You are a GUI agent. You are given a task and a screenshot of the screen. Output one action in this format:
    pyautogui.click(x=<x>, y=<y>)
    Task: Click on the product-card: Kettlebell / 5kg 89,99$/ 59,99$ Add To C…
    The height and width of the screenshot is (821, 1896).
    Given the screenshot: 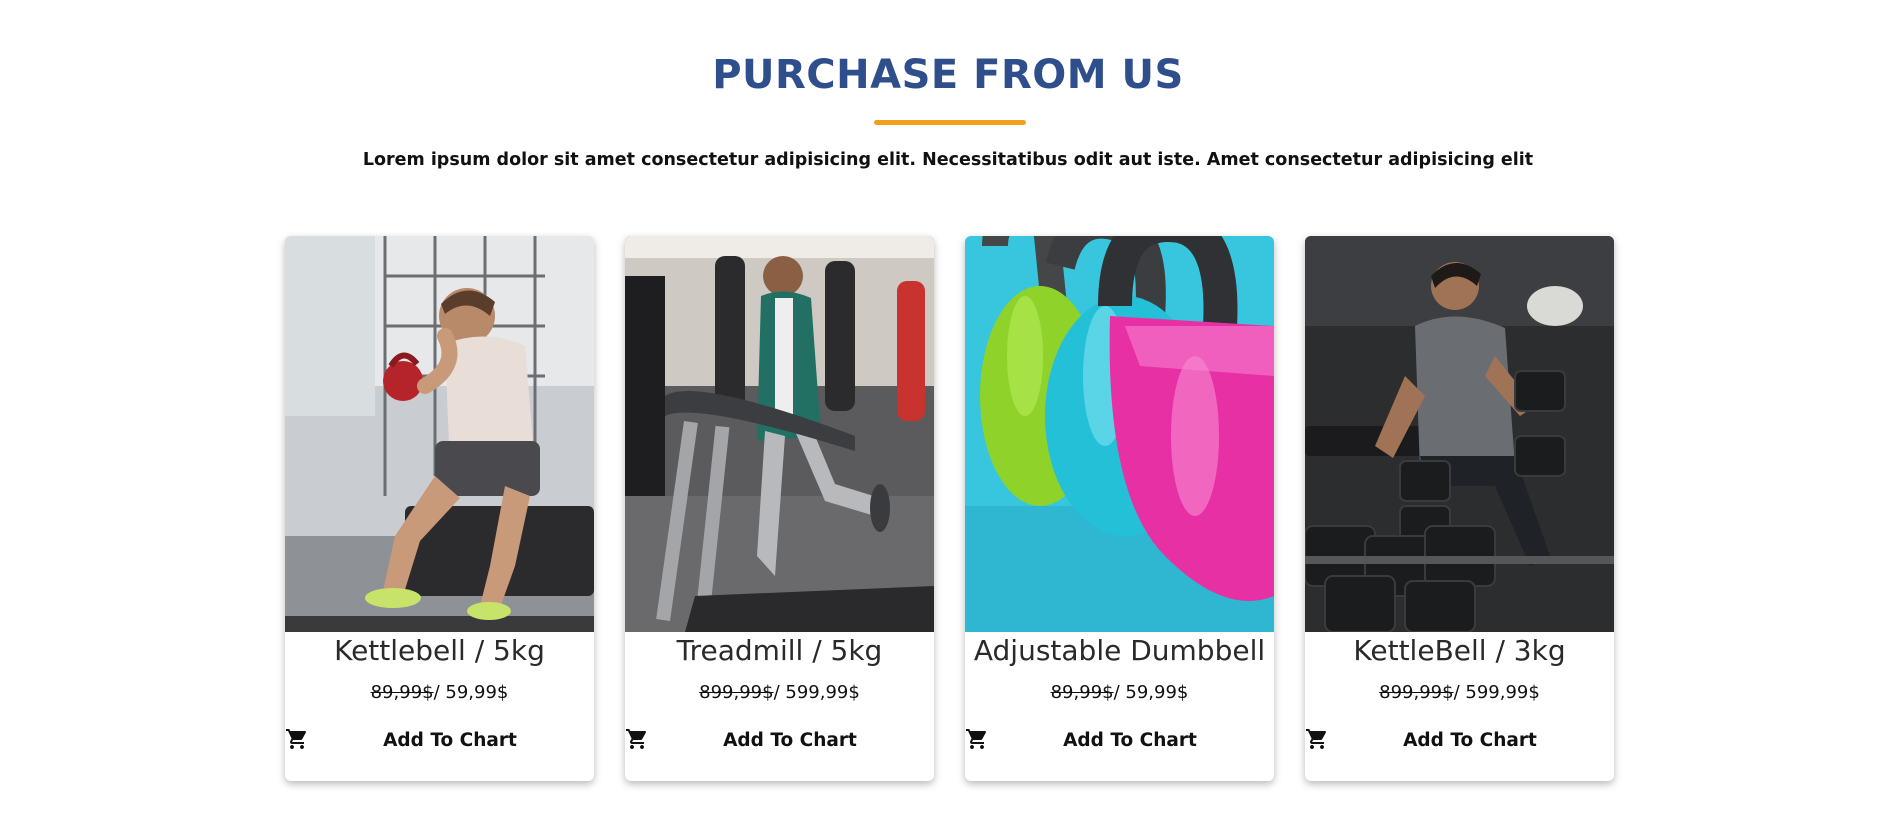 What is the action you would take?
    pyautogui.click(x=439, y=508)
    